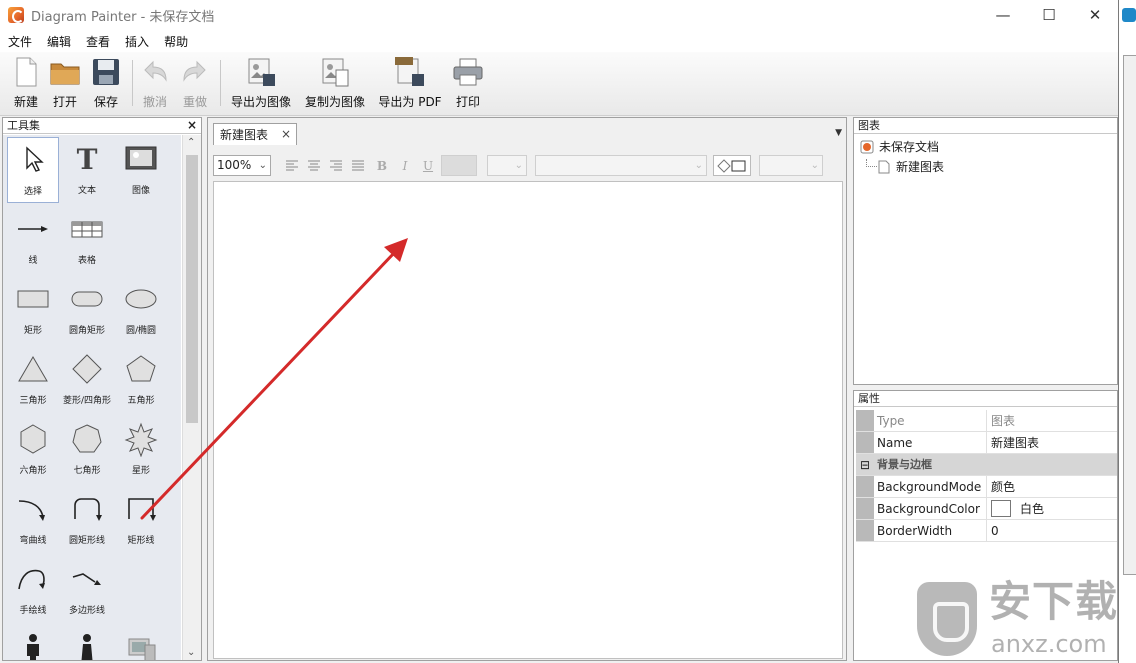 The width and height of the screenshot is (1136, 663). Describe the element at coordinates (459, 165) in the screenshot. I see `font-color-picker` at that location.